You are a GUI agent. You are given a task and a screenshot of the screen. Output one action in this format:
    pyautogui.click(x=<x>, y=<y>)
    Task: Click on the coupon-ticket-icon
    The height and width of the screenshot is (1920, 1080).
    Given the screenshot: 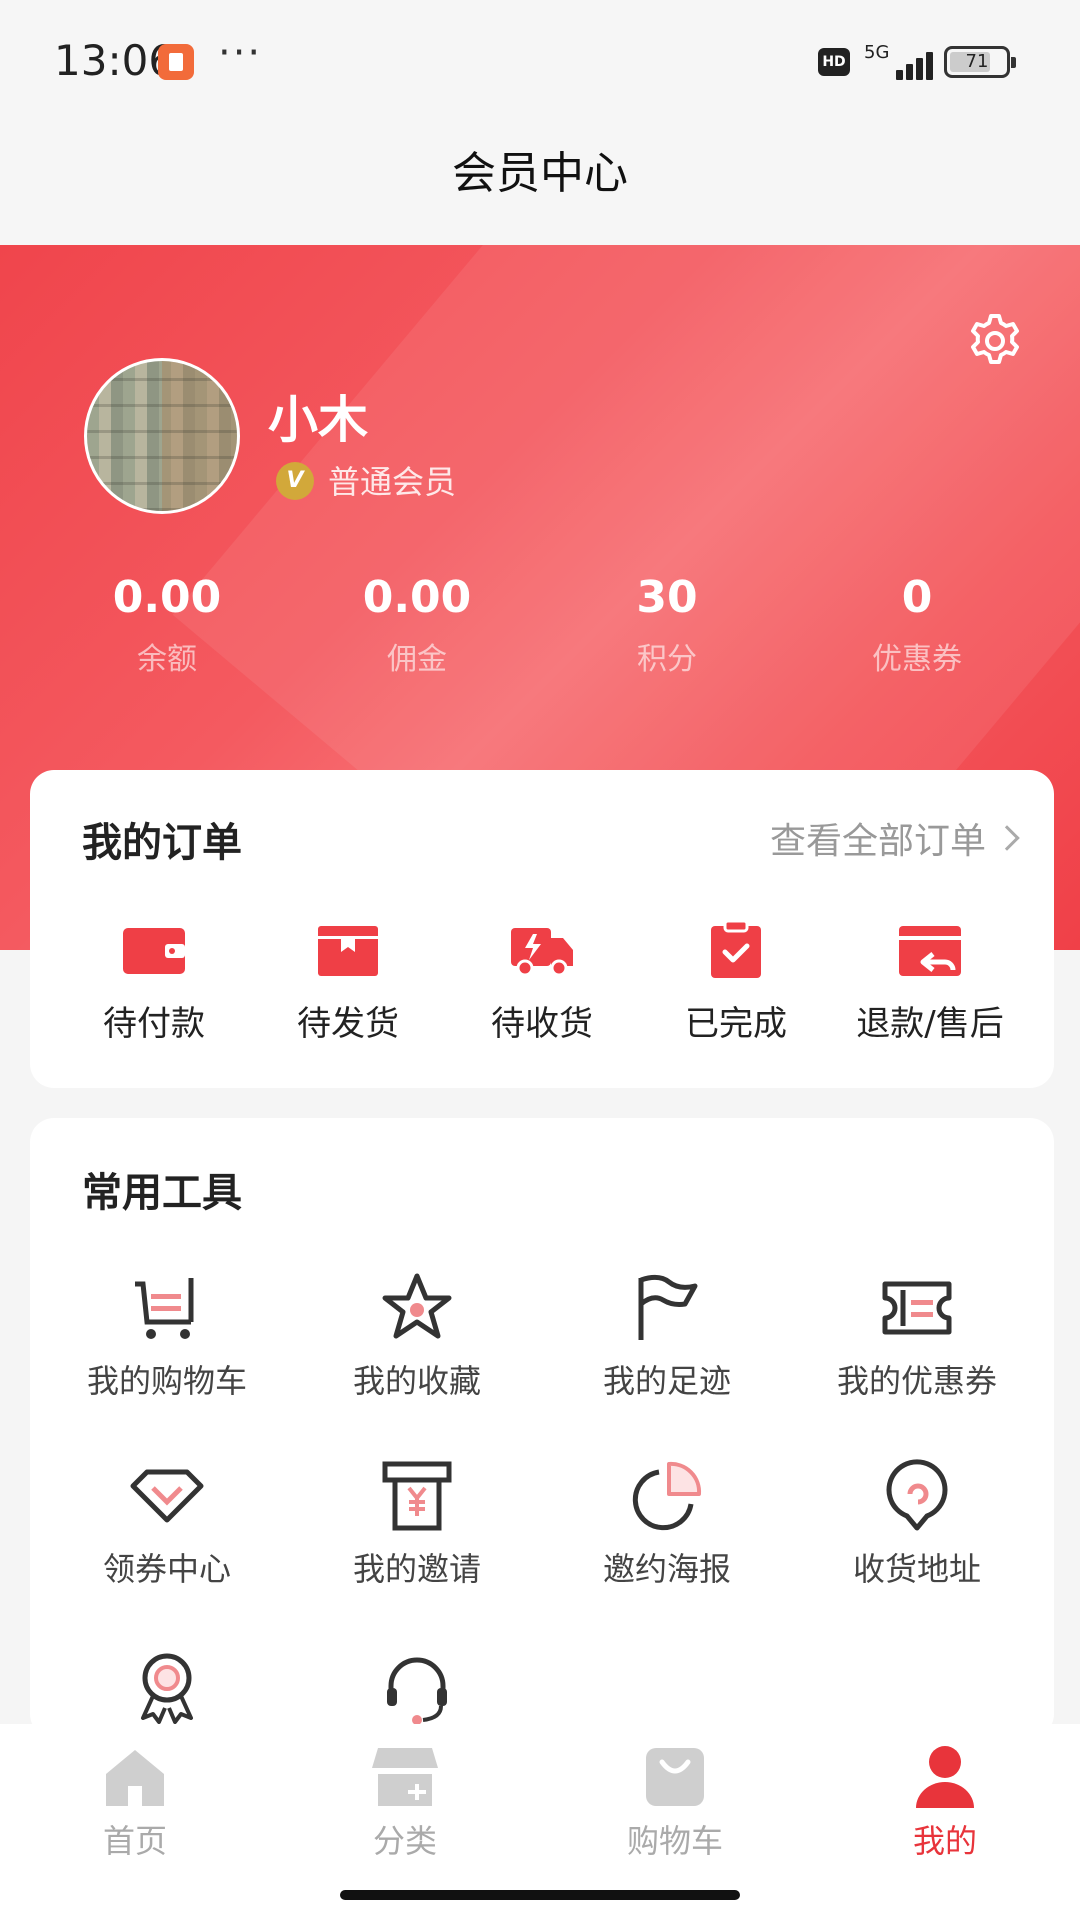 What is the action you would take?
    pyautogui.click(x=917, y=1308)
    